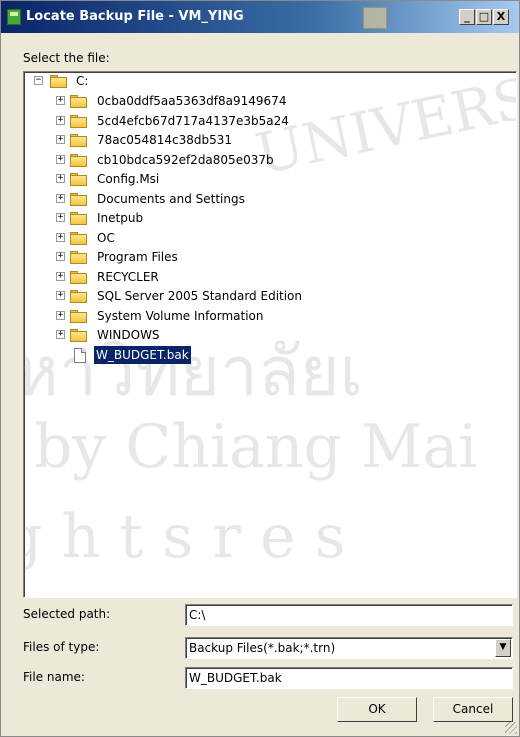  What do you see at coordinates (260, 17) in the screenshot?
I see `title-bar: Locate Backup File - VM_YING _ □ X` at bounding box center [260, 17].